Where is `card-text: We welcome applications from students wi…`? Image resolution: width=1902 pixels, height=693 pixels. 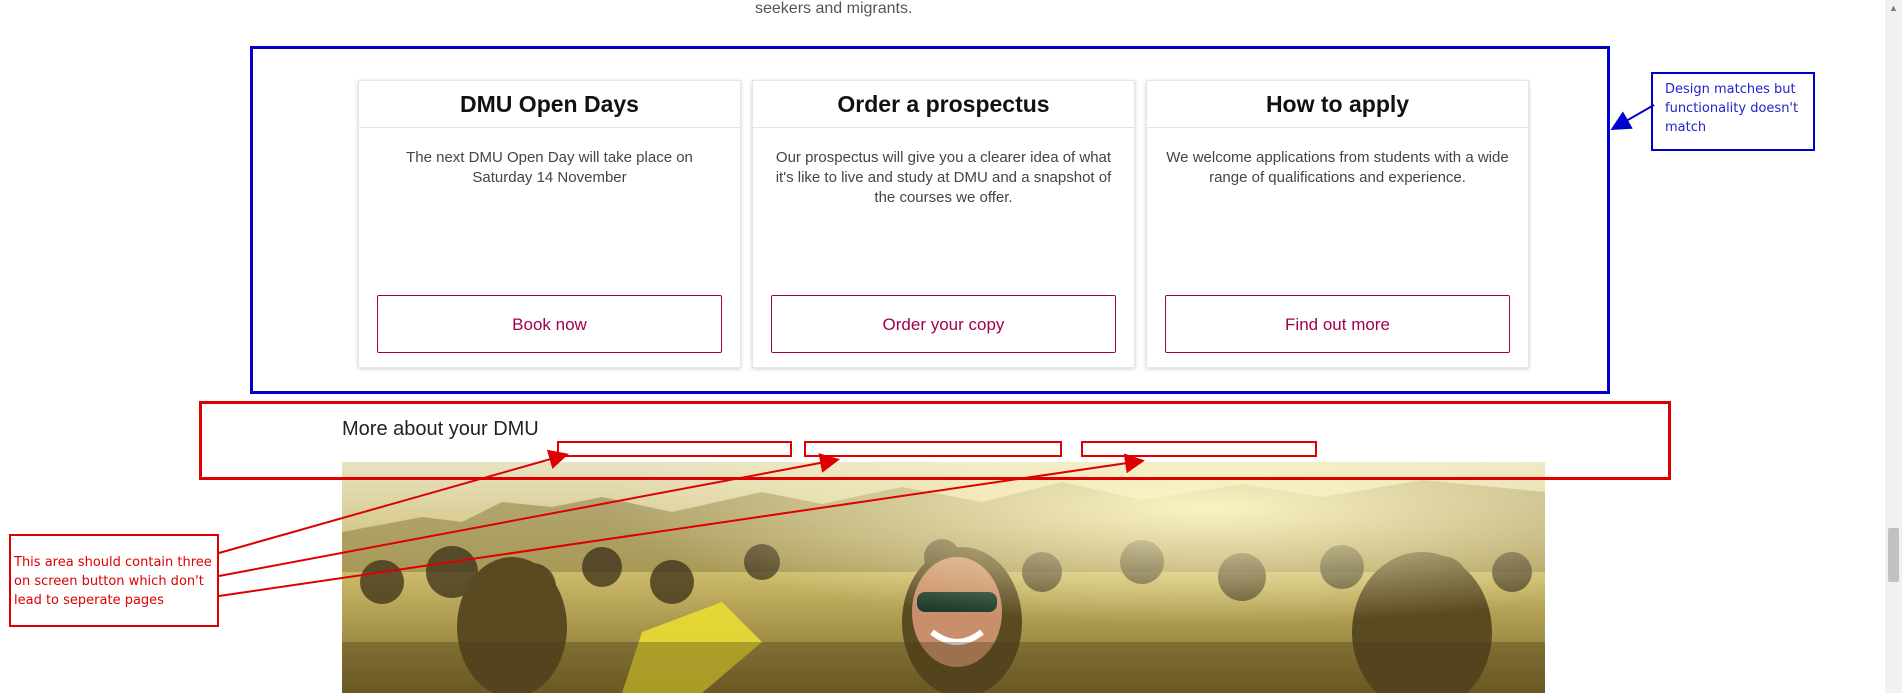 card-text: We welcome applications from students wi… is located at coordinates (1337, 167).